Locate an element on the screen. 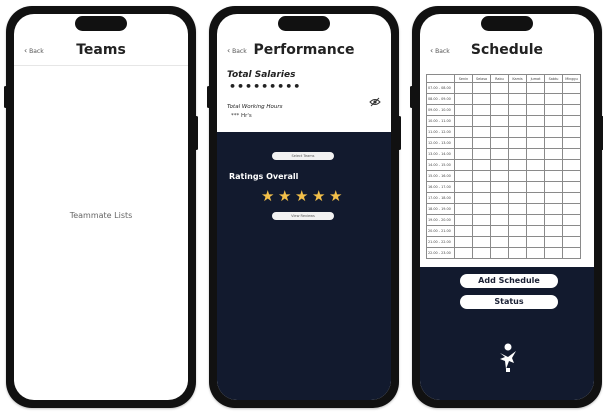  view-reviews-button: View Reviews is located at coordinates (303, 216).